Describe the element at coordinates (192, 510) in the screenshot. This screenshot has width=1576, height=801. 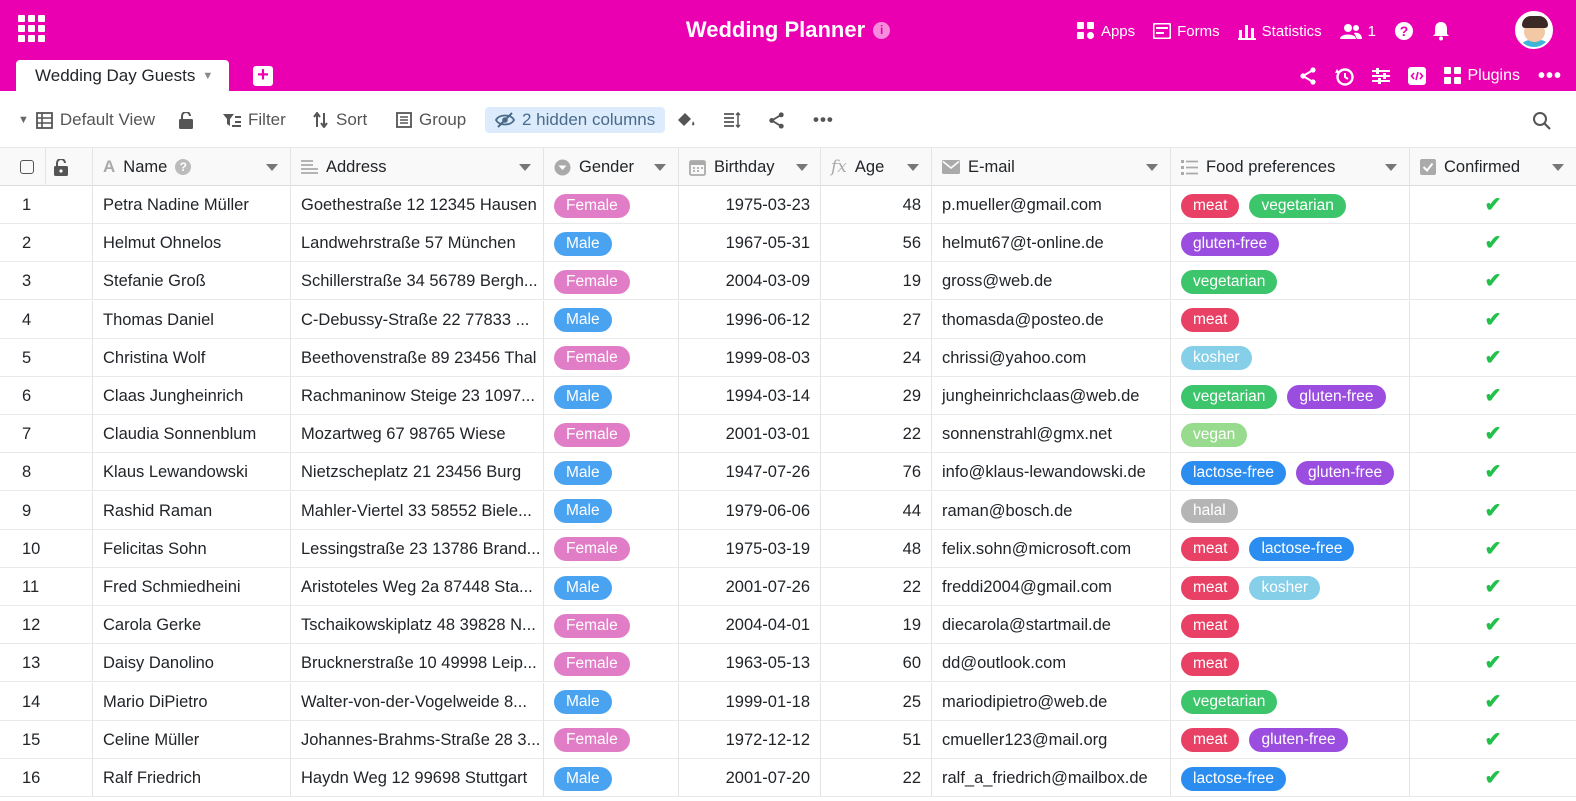
I see `cell-name: Rashid Raman` at that location.